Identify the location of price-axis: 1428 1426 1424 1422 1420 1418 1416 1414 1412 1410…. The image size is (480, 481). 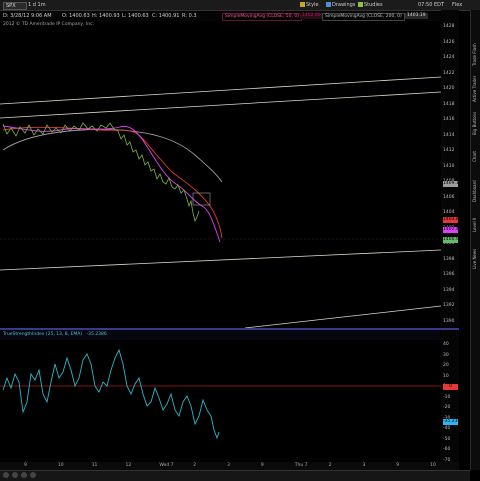
(450, 168).